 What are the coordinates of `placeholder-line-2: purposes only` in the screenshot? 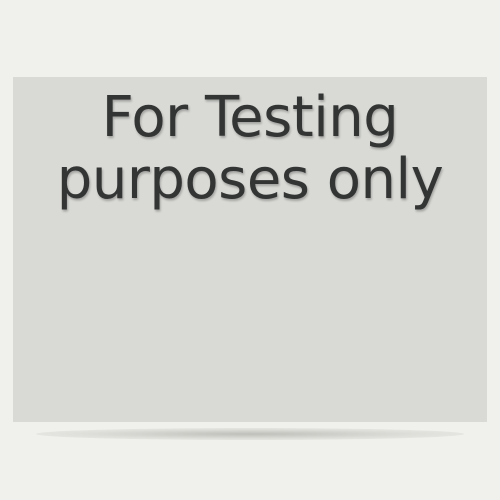 It's located at (250, 179).